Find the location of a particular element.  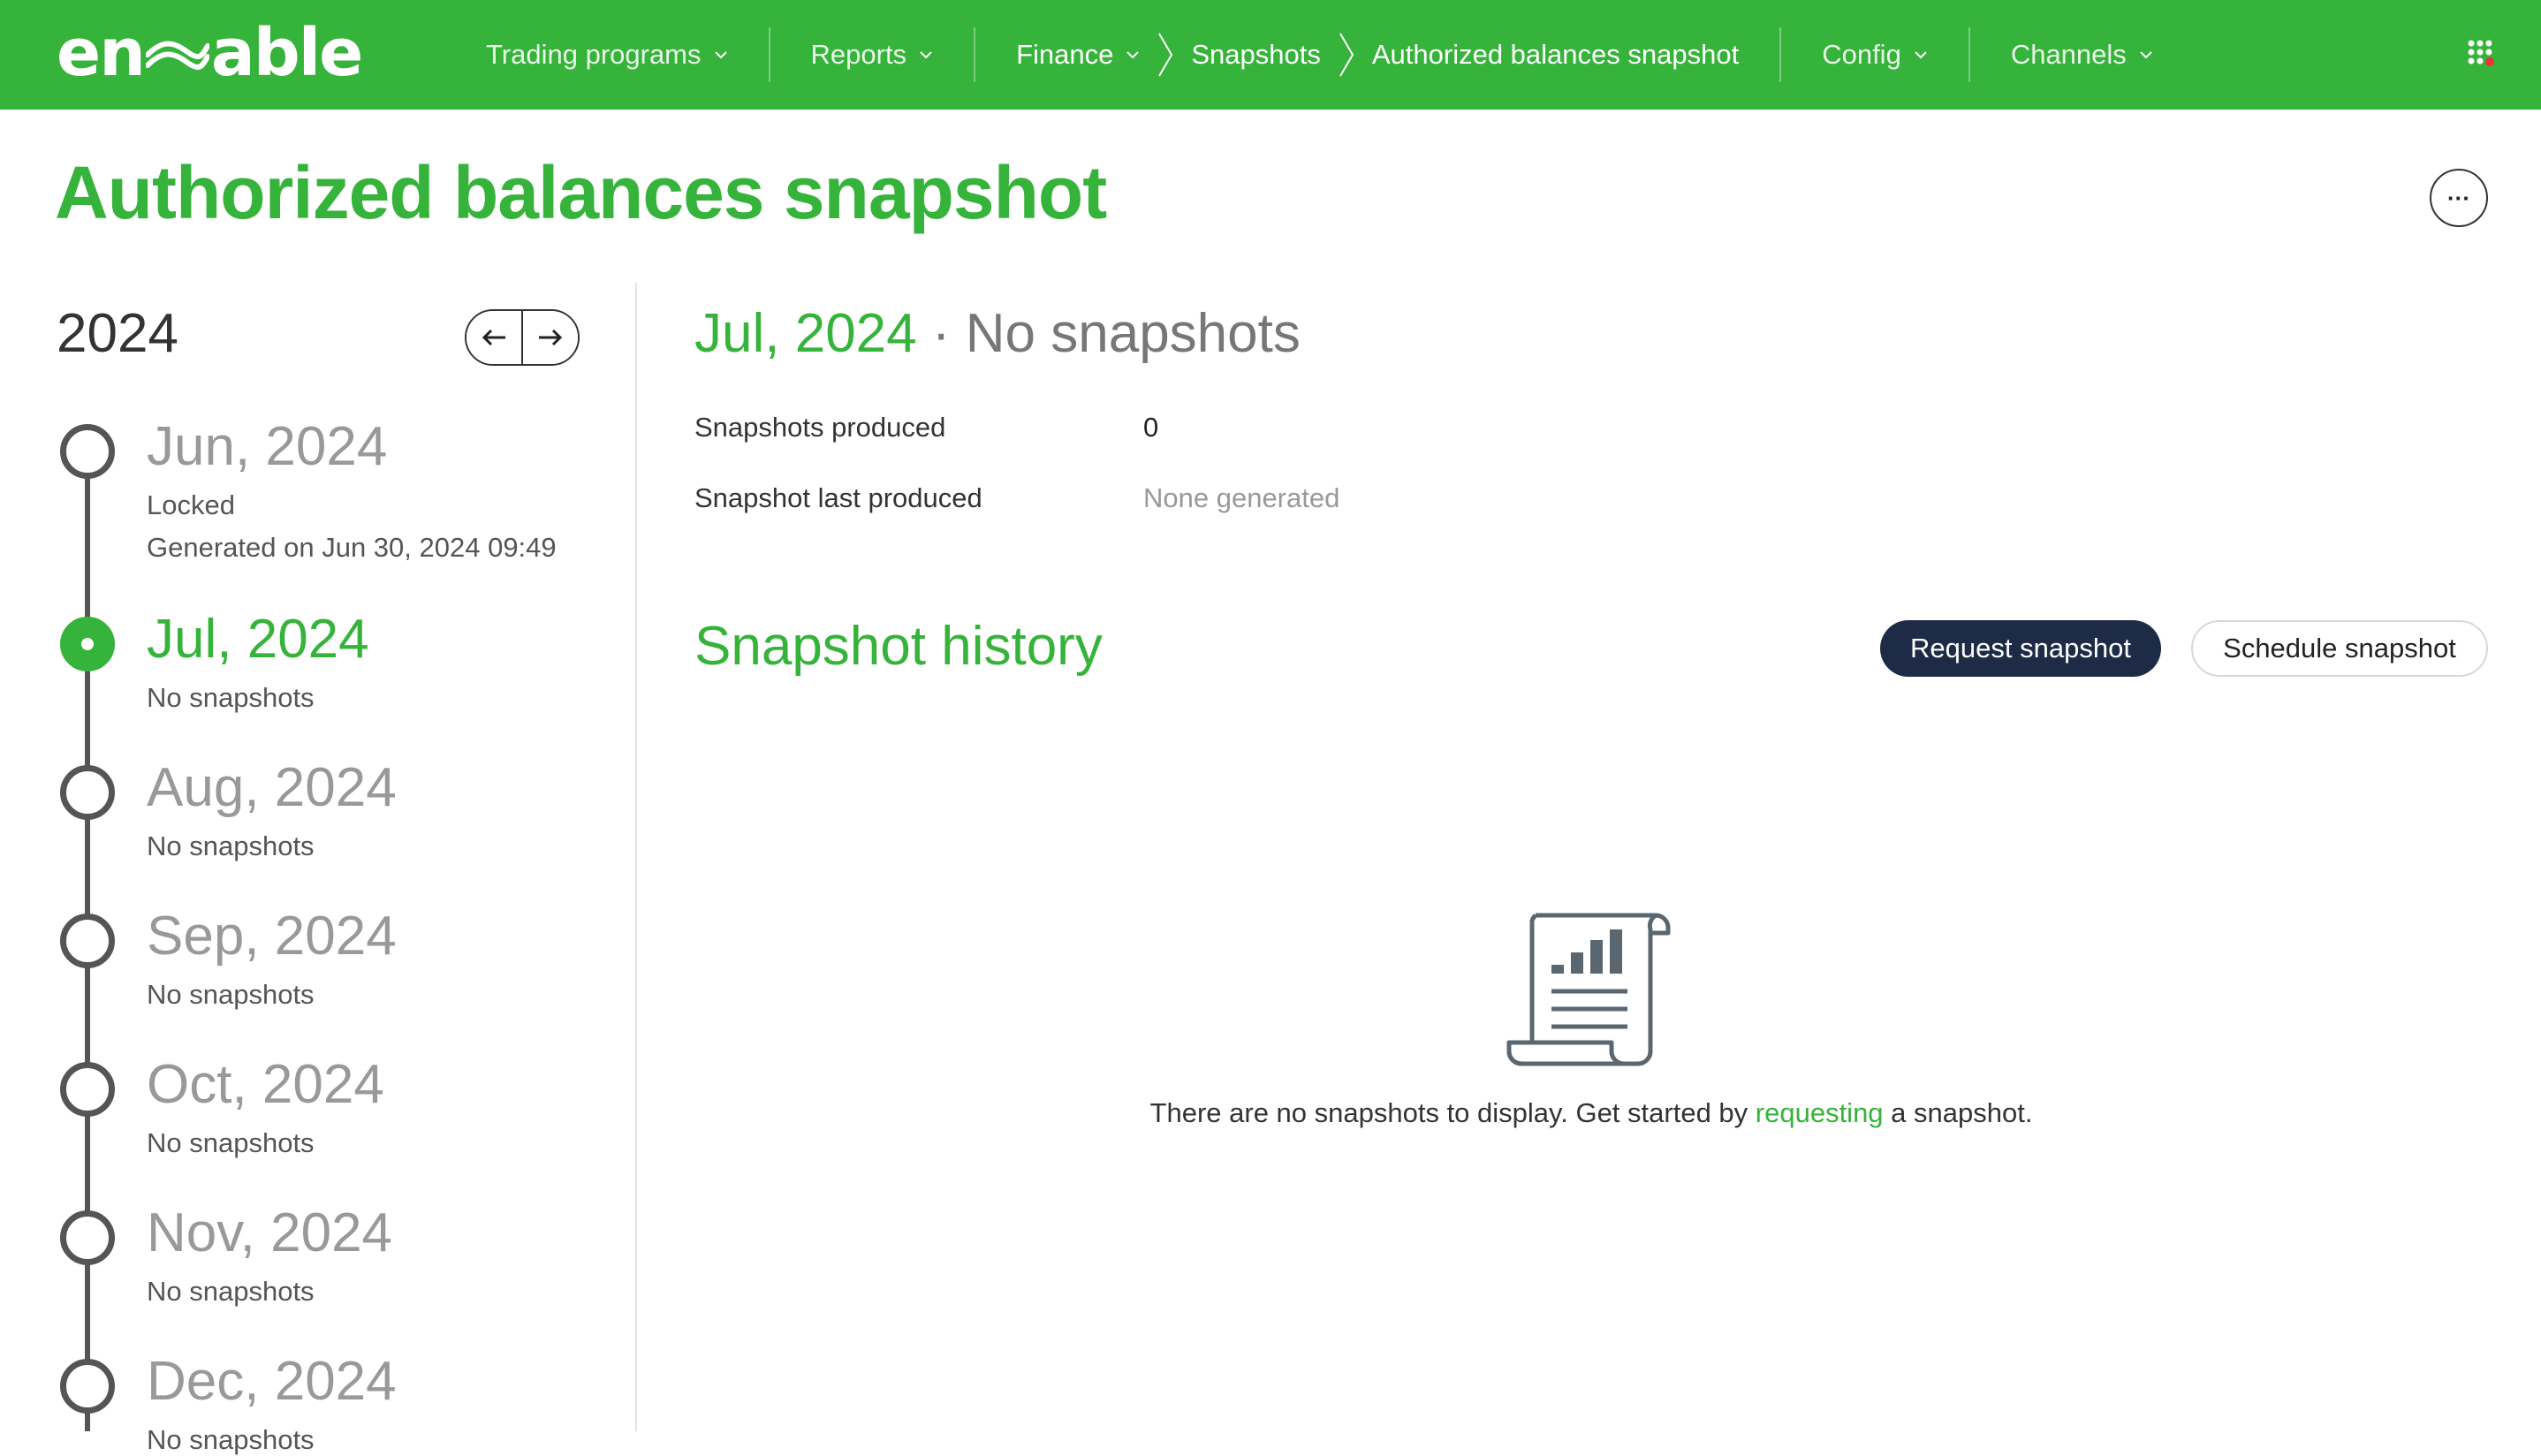

breadcrumb-current-label: Authorized balances snapshot is located at coordinates (1556, 54).